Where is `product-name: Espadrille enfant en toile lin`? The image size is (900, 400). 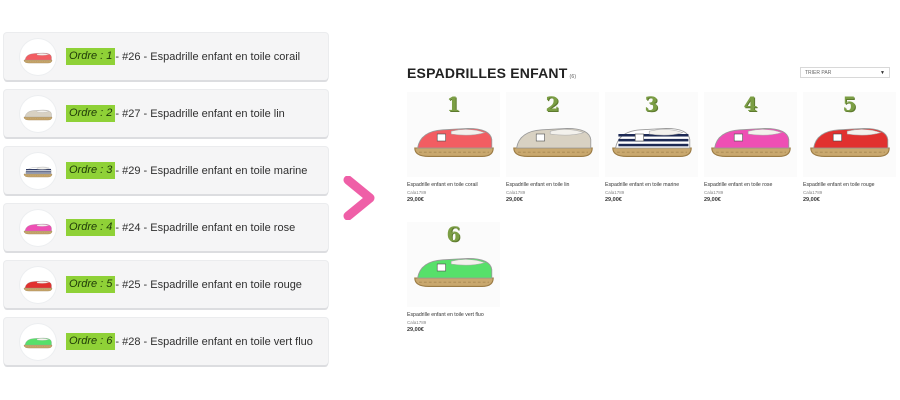
product-name: Espadrille enfant en toile lin is located at coordinates (537, 185).